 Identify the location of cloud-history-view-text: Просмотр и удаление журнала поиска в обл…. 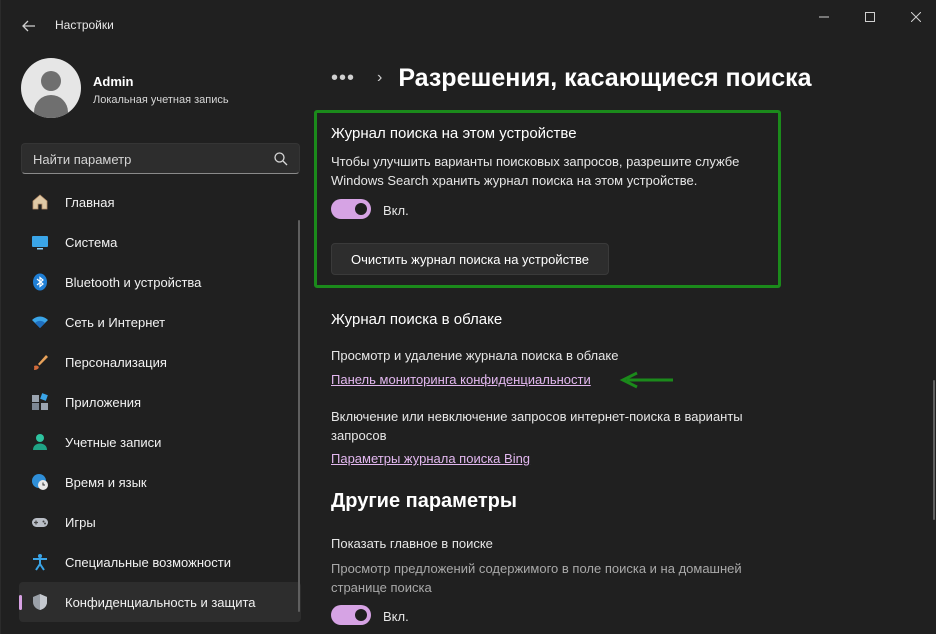
(475, 355).